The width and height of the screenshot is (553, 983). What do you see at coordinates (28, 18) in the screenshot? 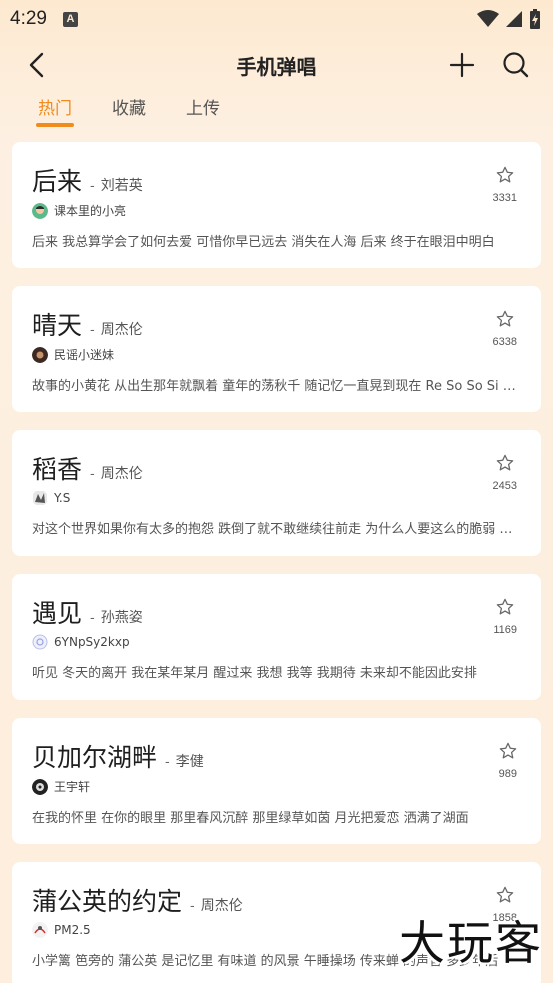
I see `status-time: 4:29` at bounding box center [28, 18].